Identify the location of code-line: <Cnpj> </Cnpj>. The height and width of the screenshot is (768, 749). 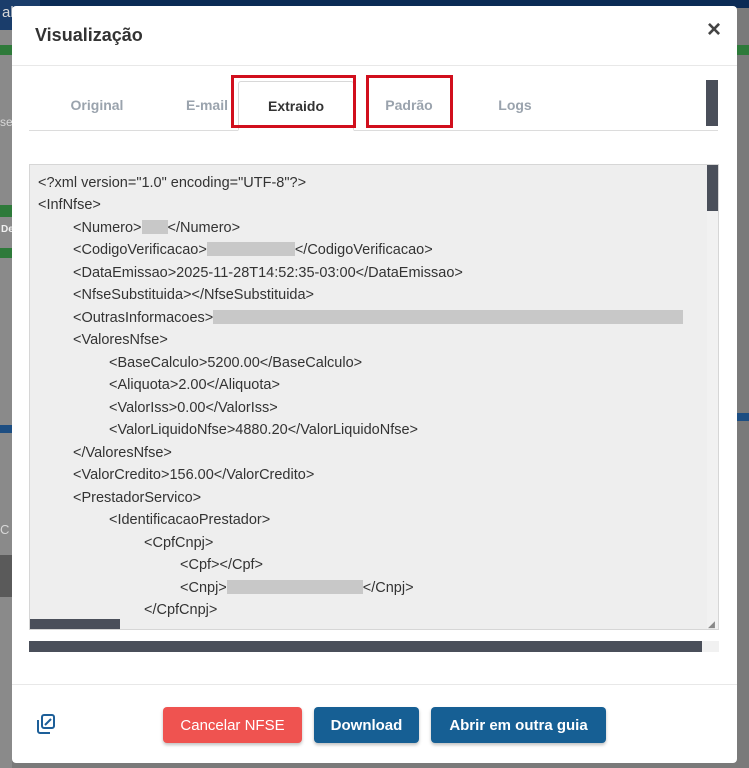
(297, 588).